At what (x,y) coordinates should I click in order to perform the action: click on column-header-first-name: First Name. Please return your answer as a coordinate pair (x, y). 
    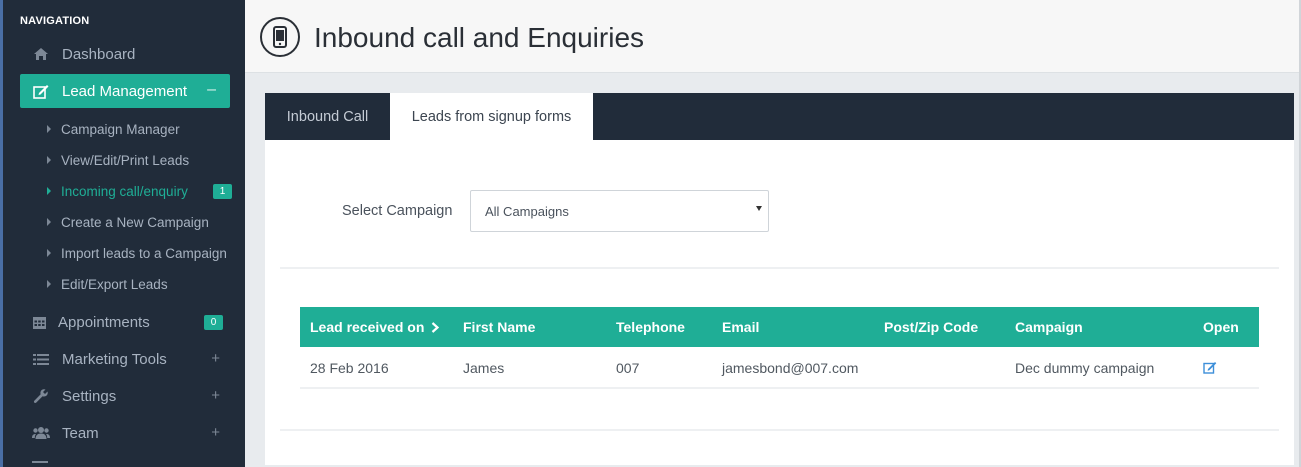
    Looking at the image, I should click on (499, 327).